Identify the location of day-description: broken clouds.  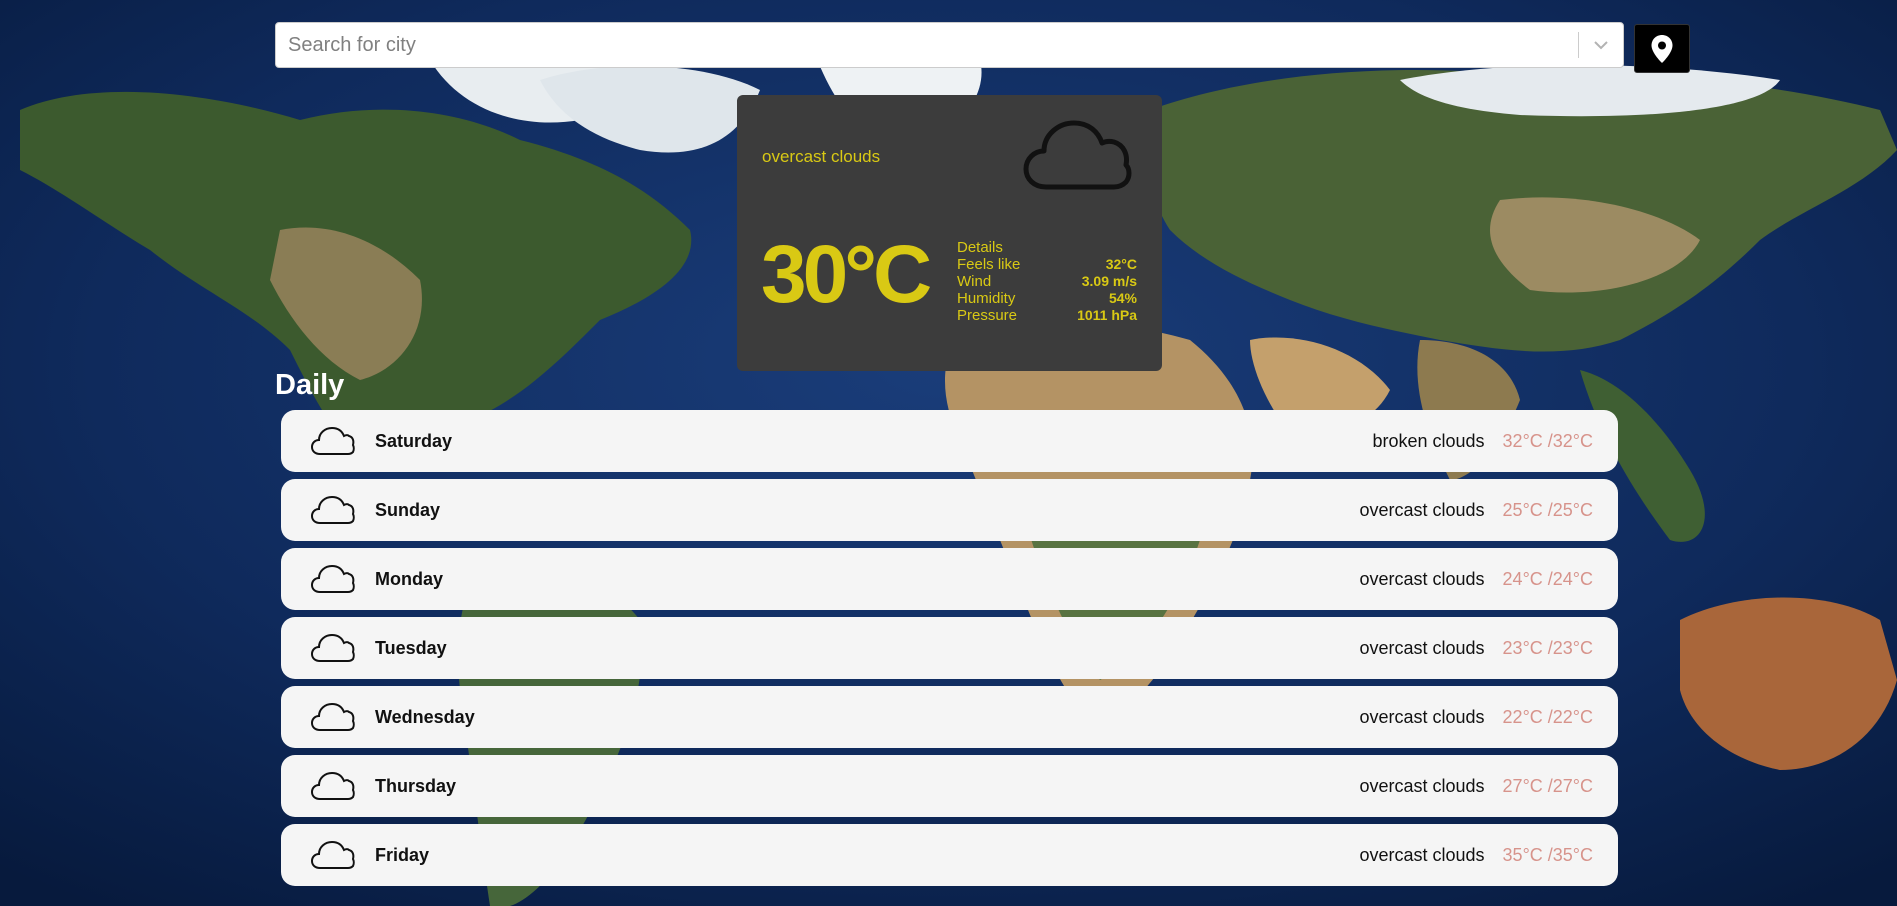
(1428, 440).